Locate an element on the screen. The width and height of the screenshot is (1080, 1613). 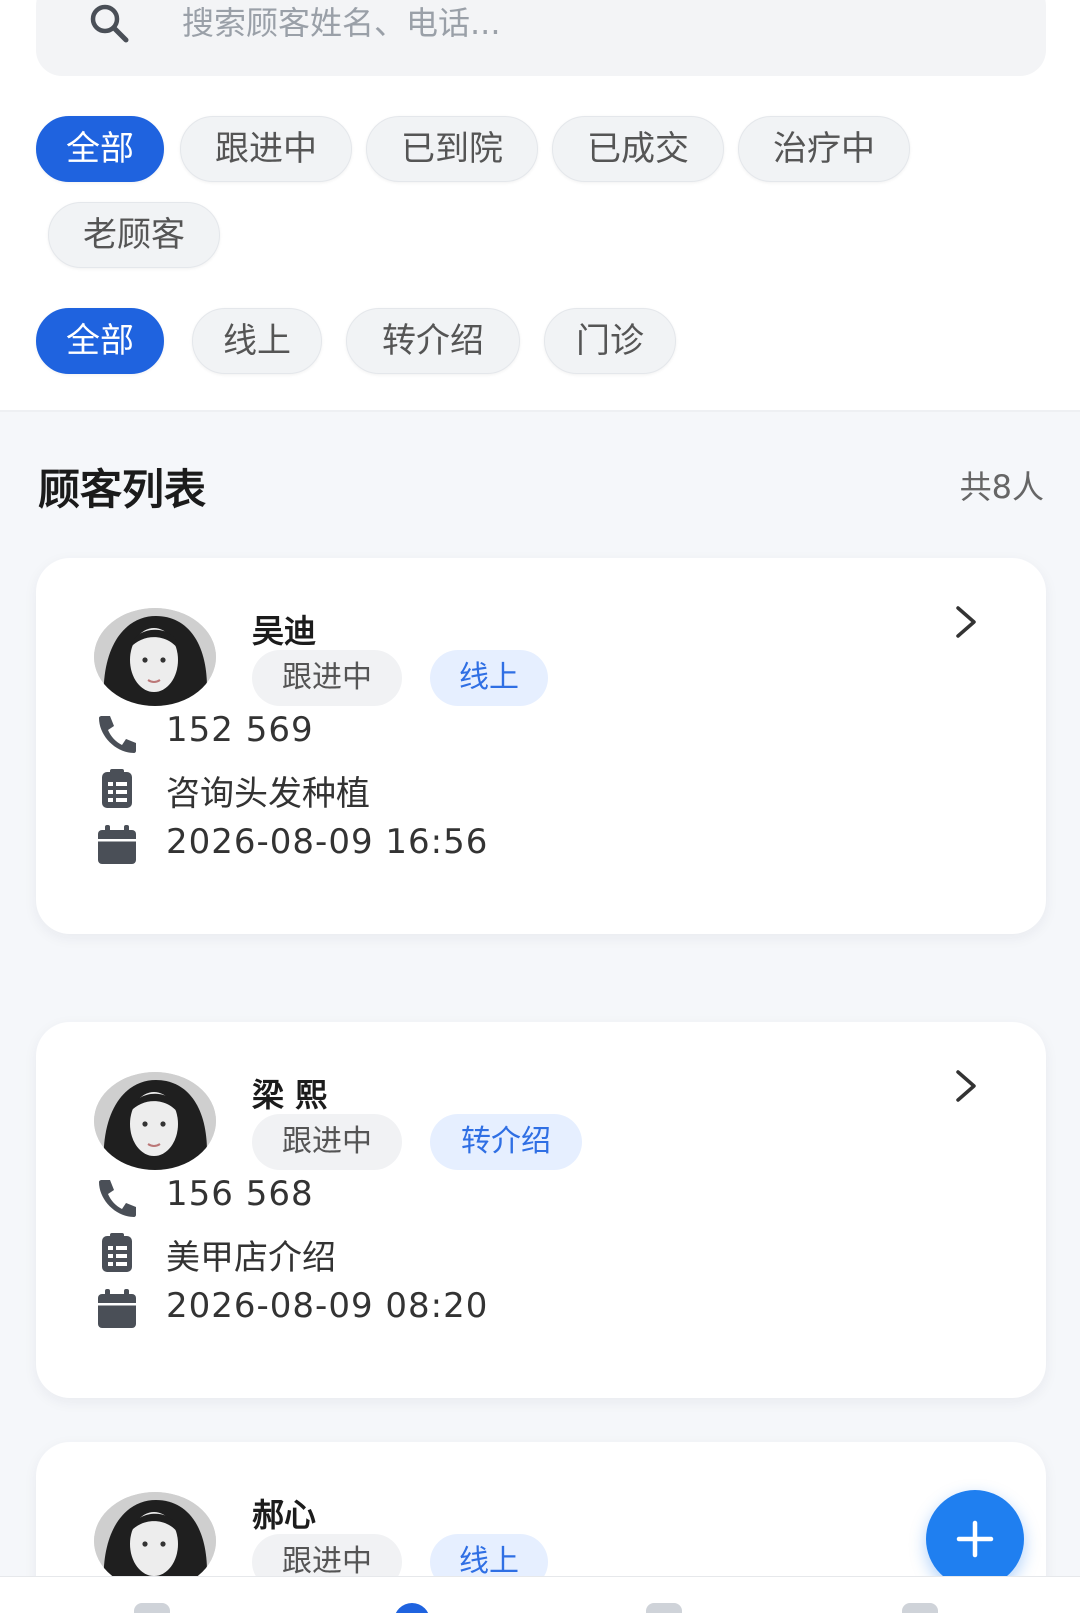
bottom-tab-bar is located at coordinates (540, 1594).